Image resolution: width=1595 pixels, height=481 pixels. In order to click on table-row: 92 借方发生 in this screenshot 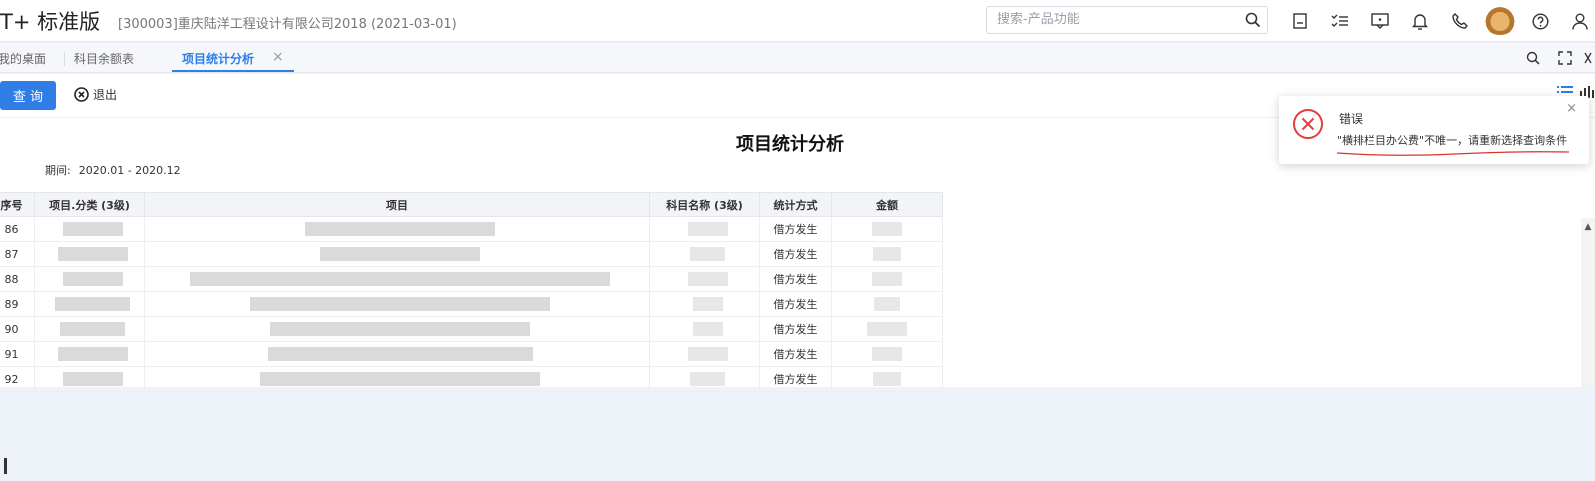, I will do `click(471, 379)`.